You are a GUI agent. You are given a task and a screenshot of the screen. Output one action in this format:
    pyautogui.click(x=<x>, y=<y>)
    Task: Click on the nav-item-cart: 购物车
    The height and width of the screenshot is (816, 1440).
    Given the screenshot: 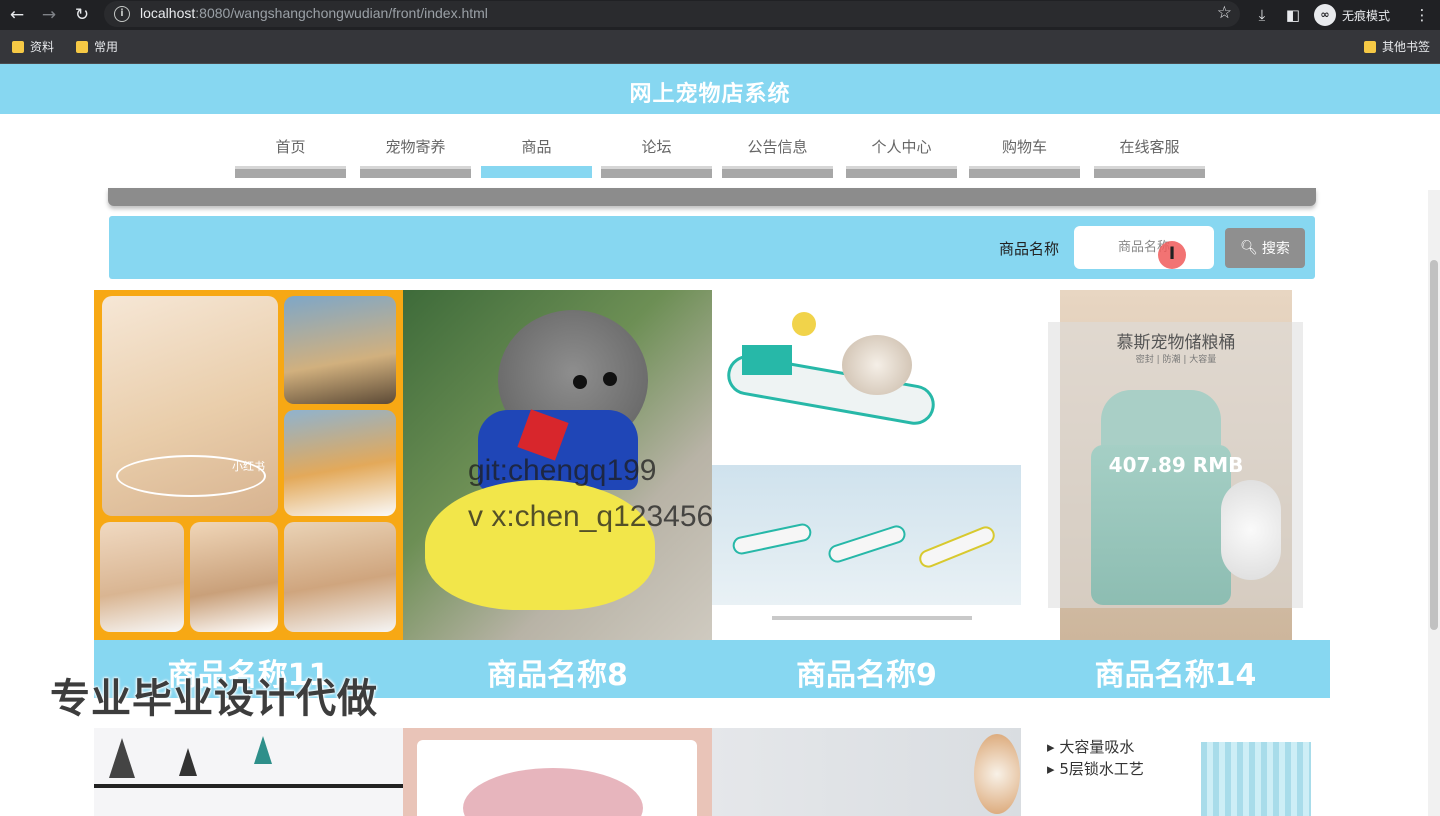 What is the action you would take?
    pyautogui.click(x=1024, y=153)
    